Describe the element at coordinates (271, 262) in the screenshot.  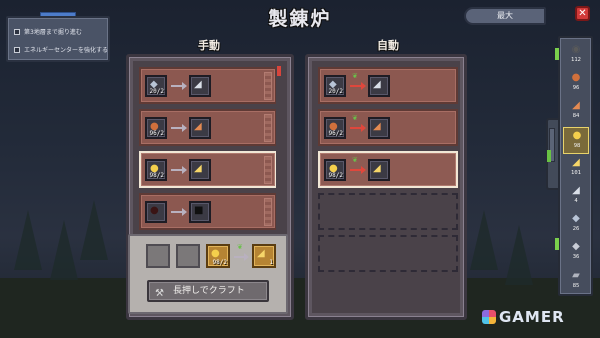
I see `craft-result-qty: 1` at that location.